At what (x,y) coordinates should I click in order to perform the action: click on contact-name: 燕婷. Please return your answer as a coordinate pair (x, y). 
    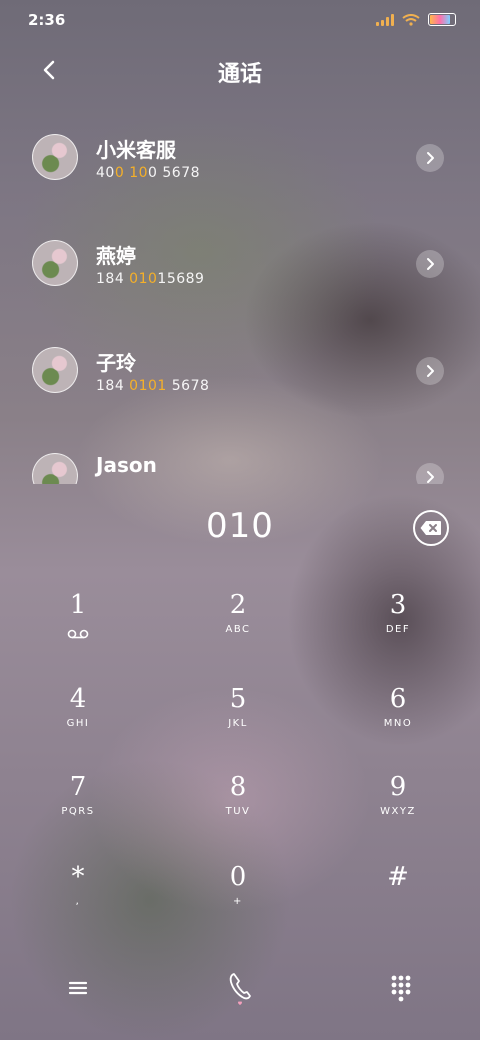
    Looking at the image, I should click on (116, 256).